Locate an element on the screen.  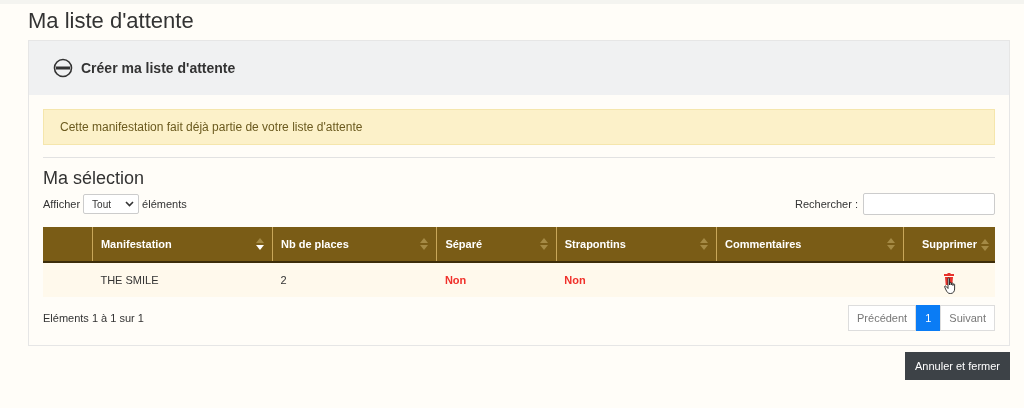
column-header: Supprimer is located at coordinates (949, 244).